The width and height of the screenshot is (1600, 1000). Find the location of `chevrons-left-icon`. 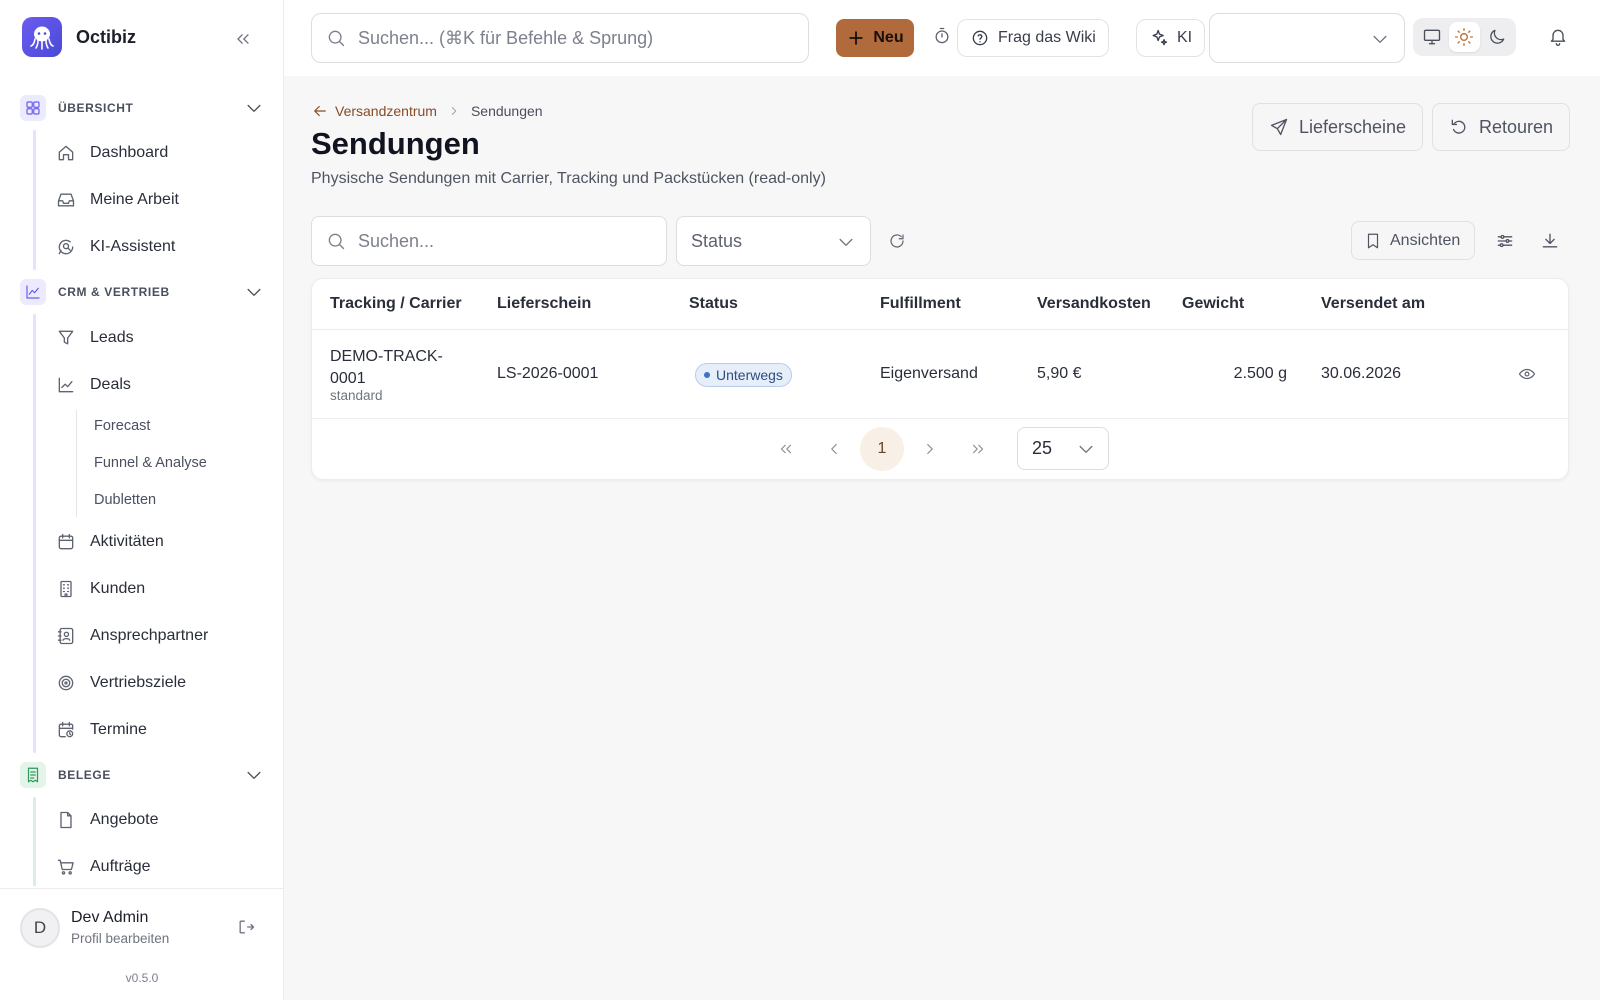

chevrons-left-icon is located at coordinates (243, 39).